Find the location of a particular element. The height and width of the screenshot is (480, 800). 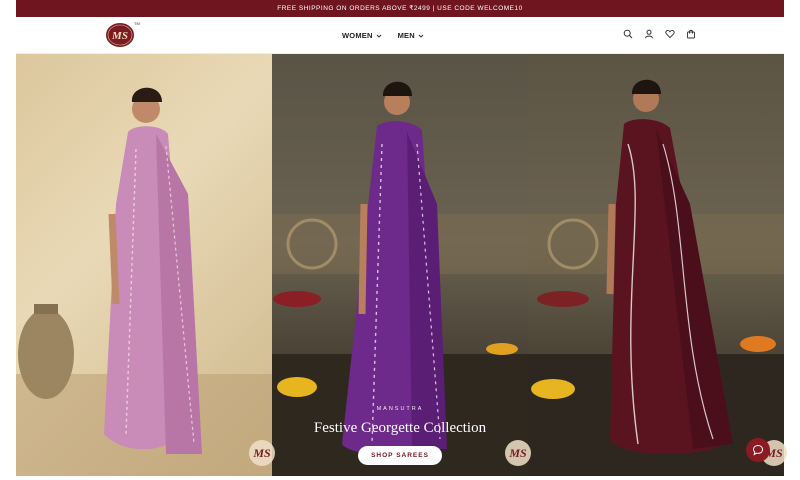

nav-item-label: MEN is located at coordinates (406, 35).